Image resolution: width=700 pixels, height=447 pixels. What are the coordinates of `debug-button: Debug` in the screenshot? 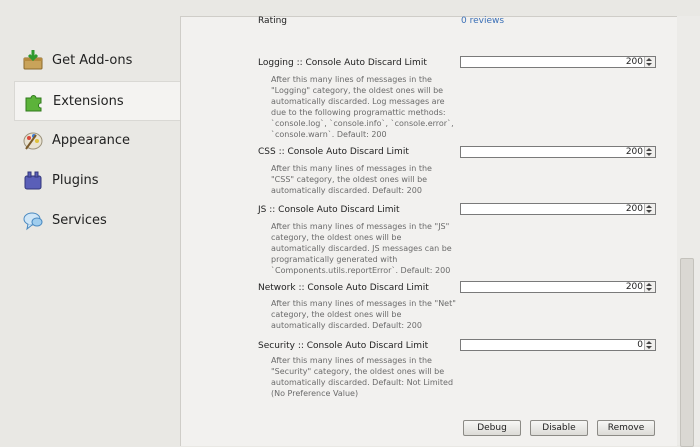 It's located at (492, 428).